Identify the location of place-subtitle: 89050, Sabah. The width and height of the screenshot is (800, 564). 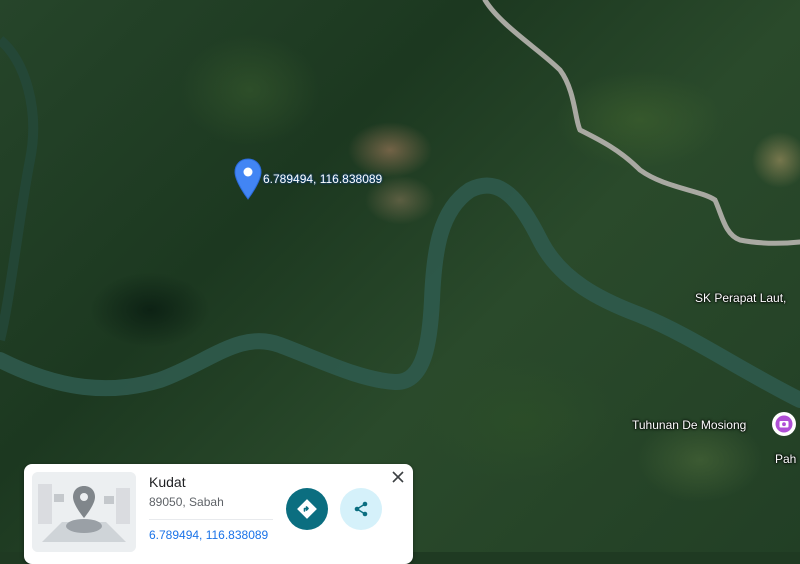
(186, 502).